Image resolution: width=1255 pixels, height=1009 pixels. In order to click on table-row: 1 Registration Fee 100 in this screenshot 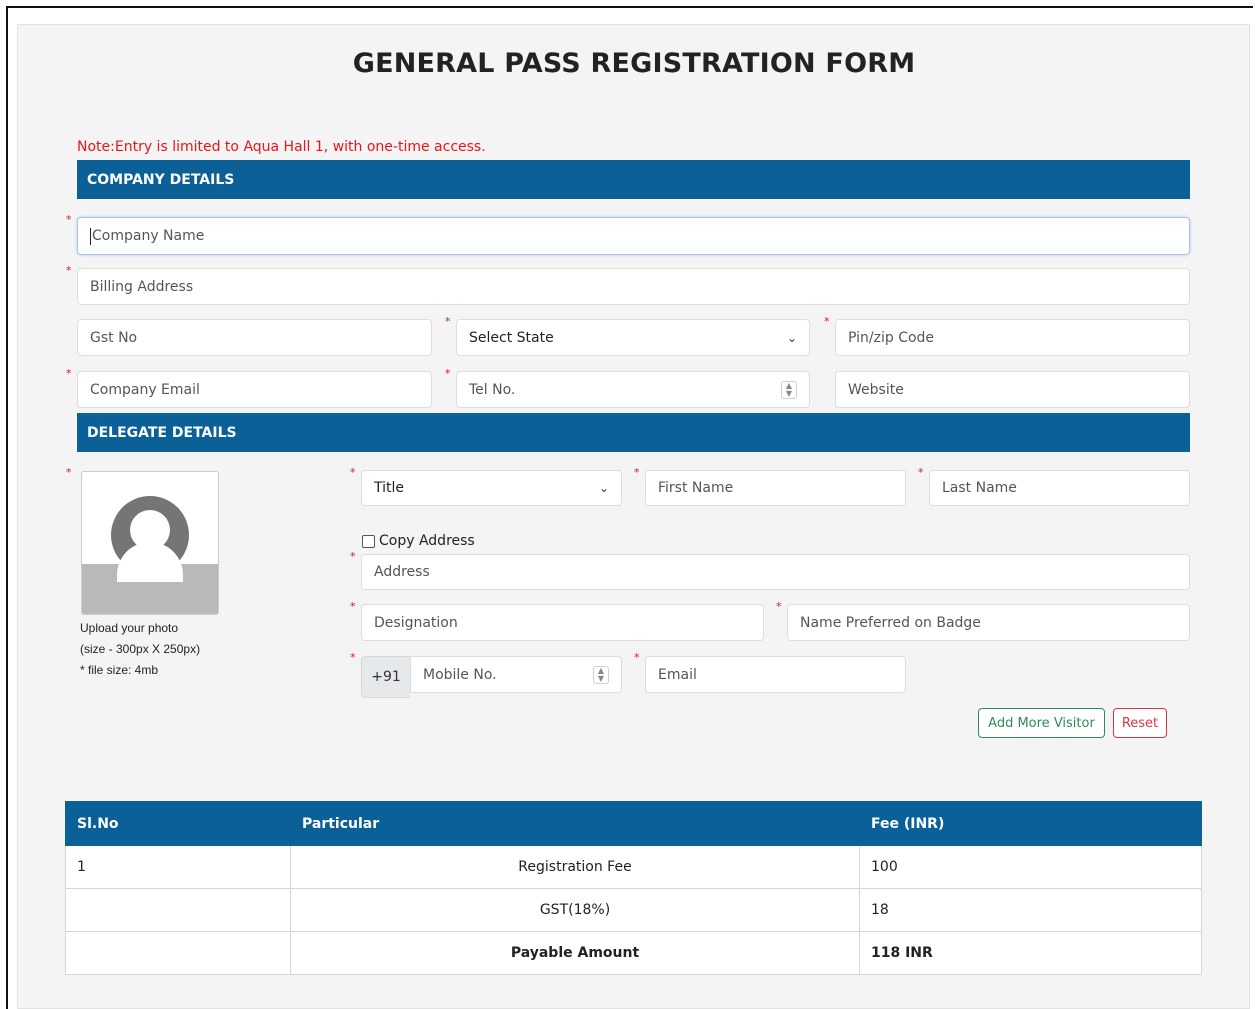, I will do `click(633, 867)`.